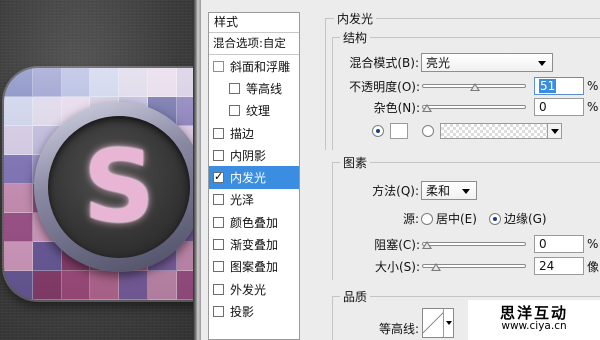 The image size is (600, 340). I want to click on blend-mode-label: 混合模式(B):, so click(384, 63).